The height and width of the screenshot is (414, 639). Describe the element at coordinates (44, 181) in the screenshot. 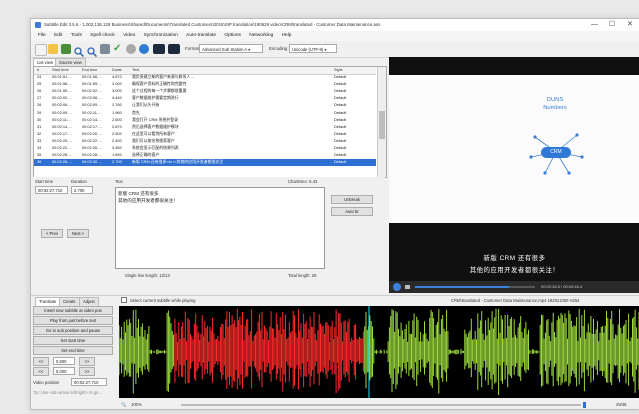

I see `start-time-label: Start time` at that location.